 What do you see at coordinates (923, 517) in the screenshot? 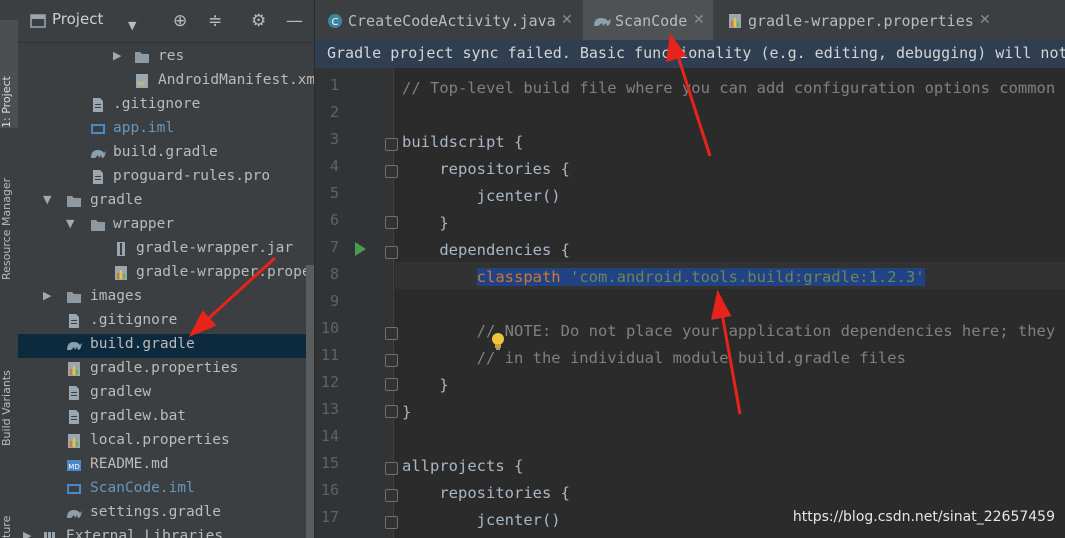
I see `watermark: https://blog.csdn.net/sinat_22657459` at bounding box center [923, 517].